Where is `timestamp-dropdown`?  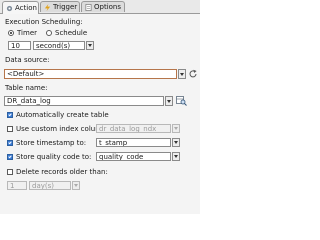
timestamp-dropdown is located at coordinates (176, 142).